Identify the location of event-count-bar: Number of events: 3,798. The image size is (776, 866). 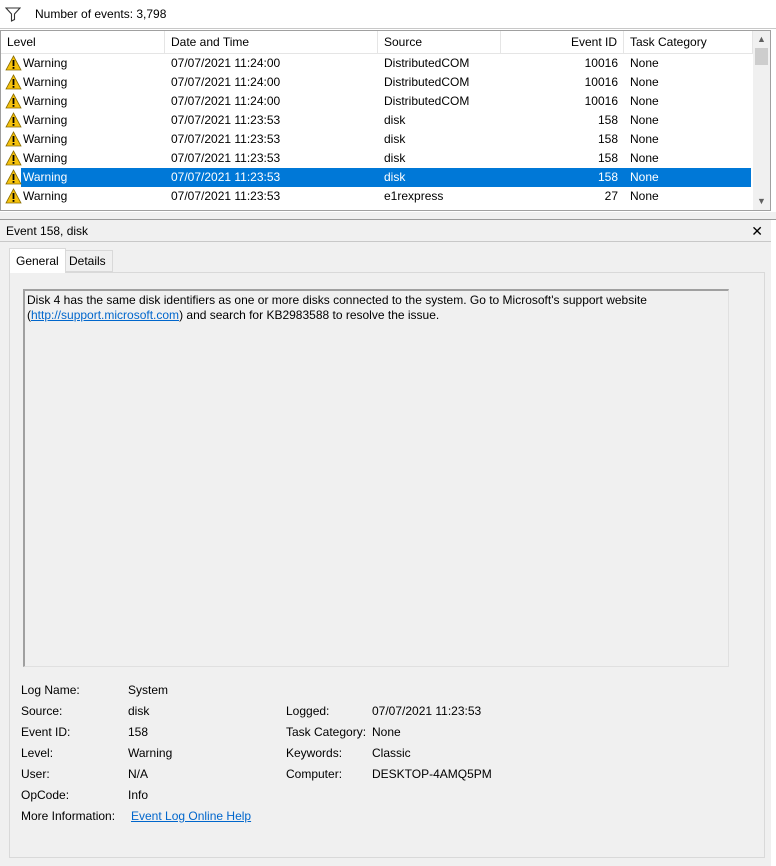
(388, 14).